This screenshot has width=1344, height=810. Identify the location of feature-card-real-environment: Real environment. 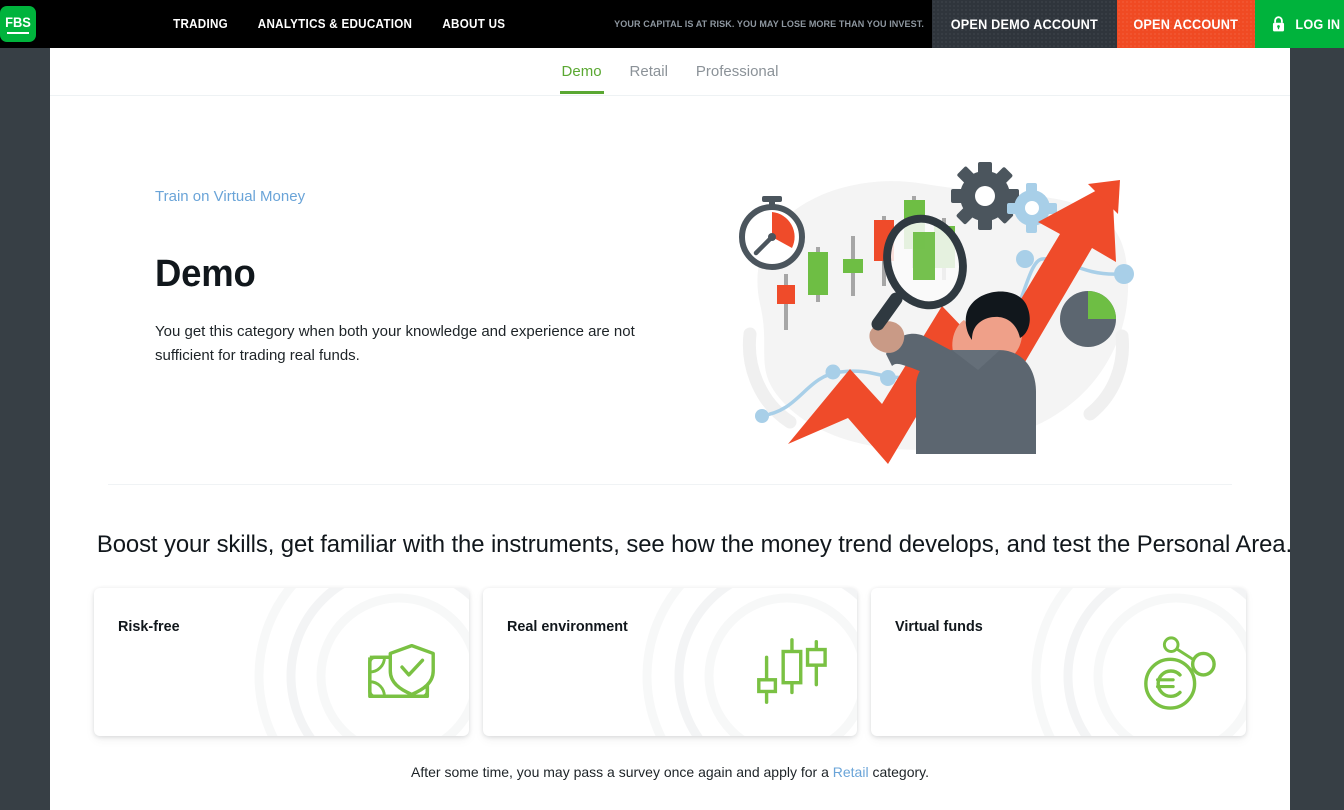
(670, 662).